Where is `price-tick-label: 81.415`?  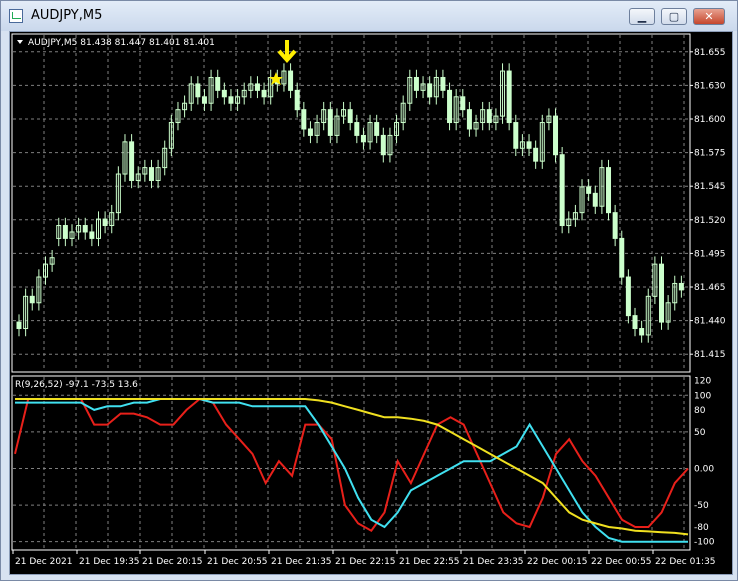 price-tick-label: 81.415 is located at coordinates (710, 355).